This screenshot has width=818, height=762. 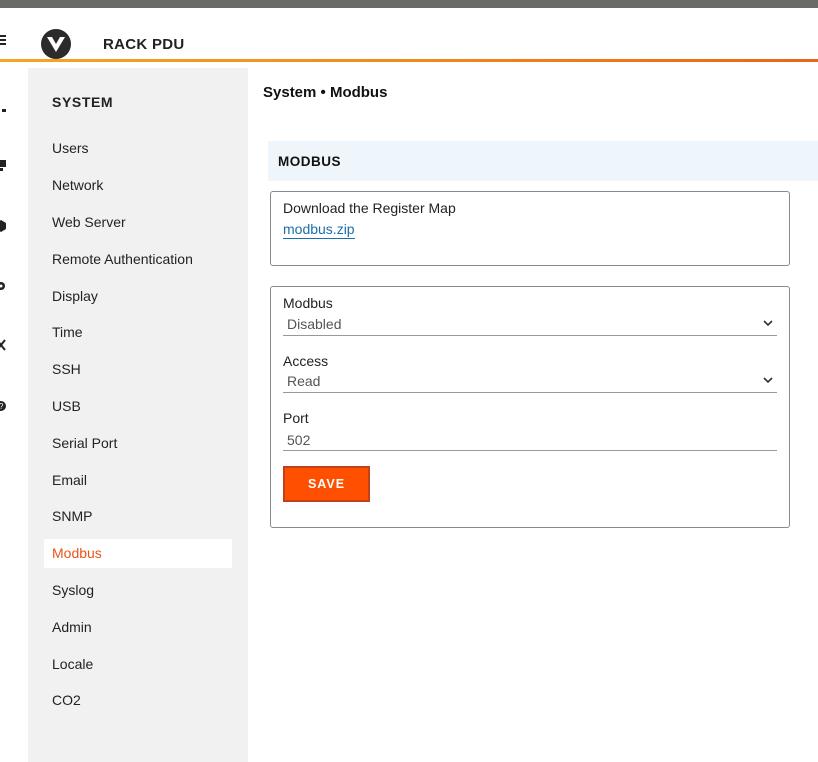 What do you see at coordinates (325, 92) in the screenshot?
I see `breadcrumb: System • Modbus` at bounding box center [325, 92].